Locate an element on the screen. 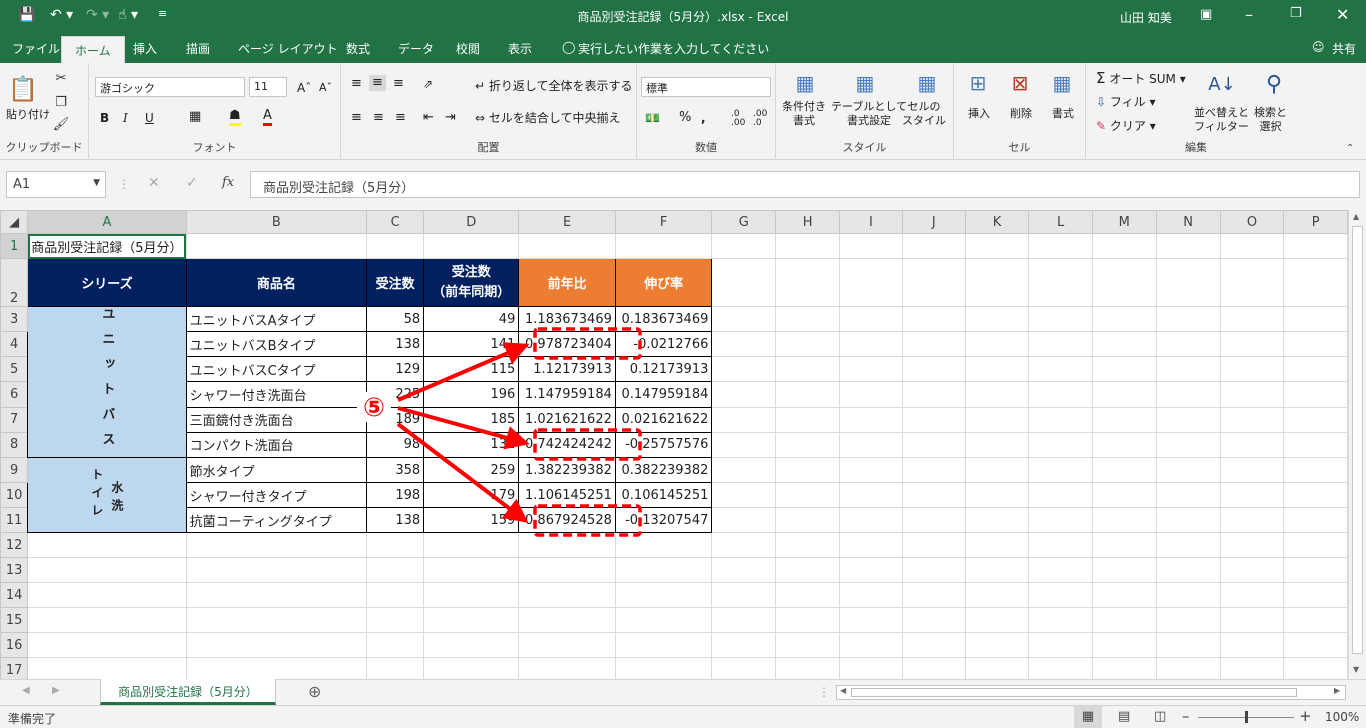 The width and height of the screenshot is (1366, 728). align-bottom-icon: ≡ is located at coordinates (398, 84).